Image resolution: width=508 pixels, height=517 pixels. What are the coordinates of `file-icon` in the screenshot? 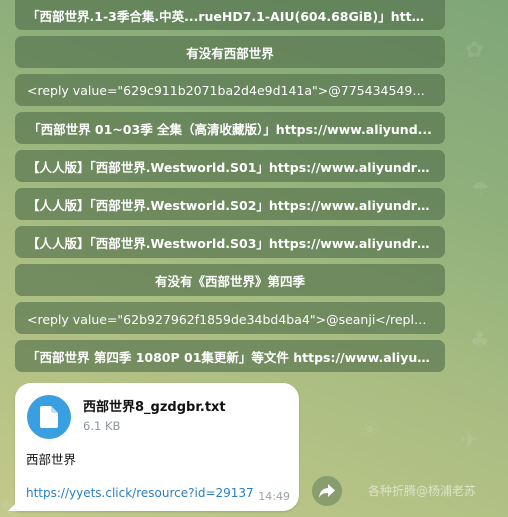 It's located at (49, 417).